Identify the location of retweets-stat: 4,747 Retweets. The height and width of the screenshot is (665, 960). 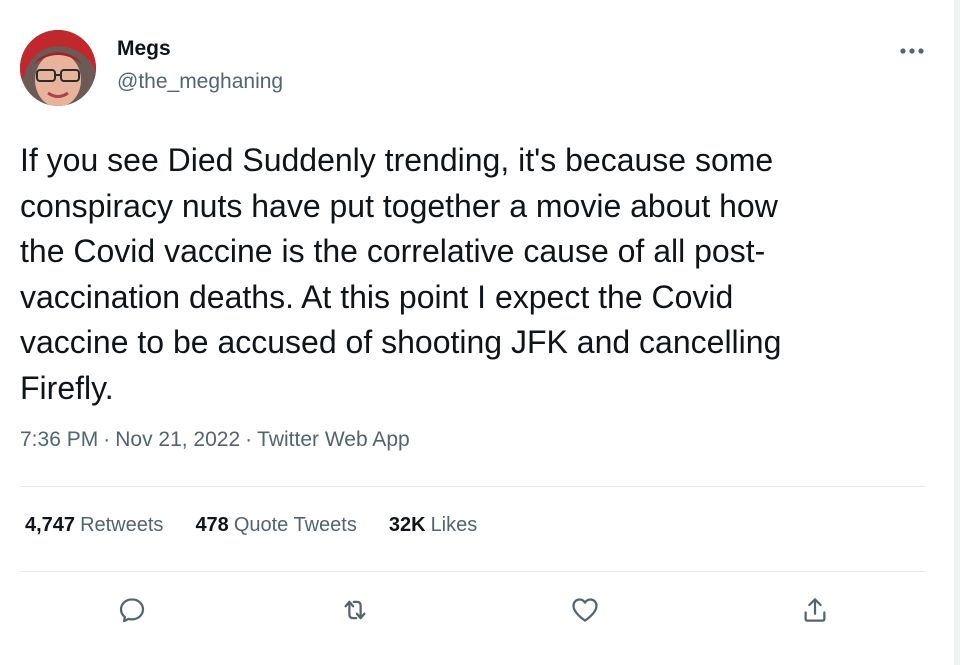
(94, 525).